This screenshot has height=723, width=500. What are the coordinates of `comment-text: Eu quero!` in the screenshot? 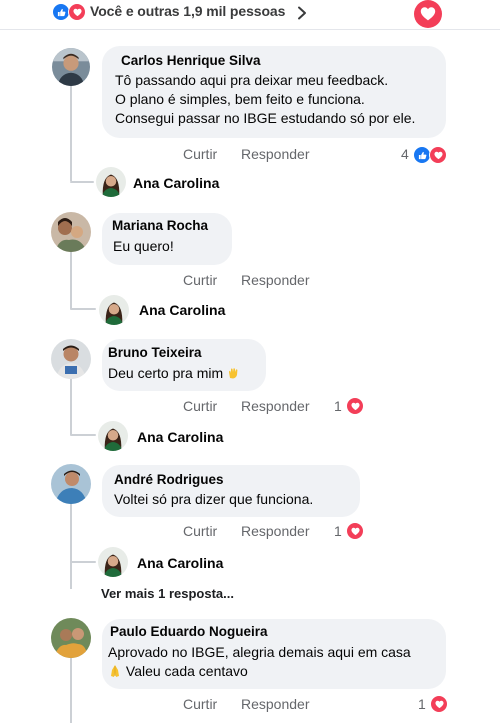 It's located at (143, 246).